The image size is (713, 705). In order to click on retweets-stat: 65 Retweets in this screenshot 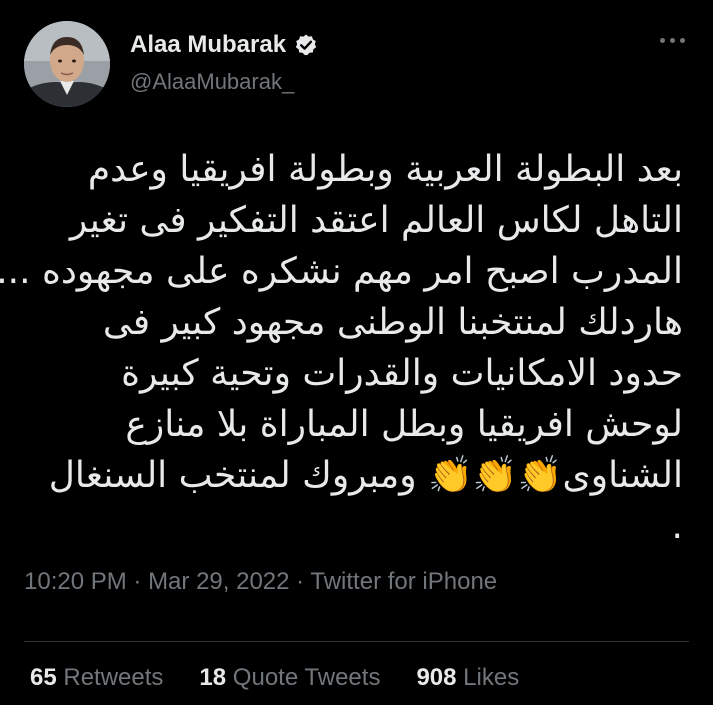, I will do `click(96, 678)`.